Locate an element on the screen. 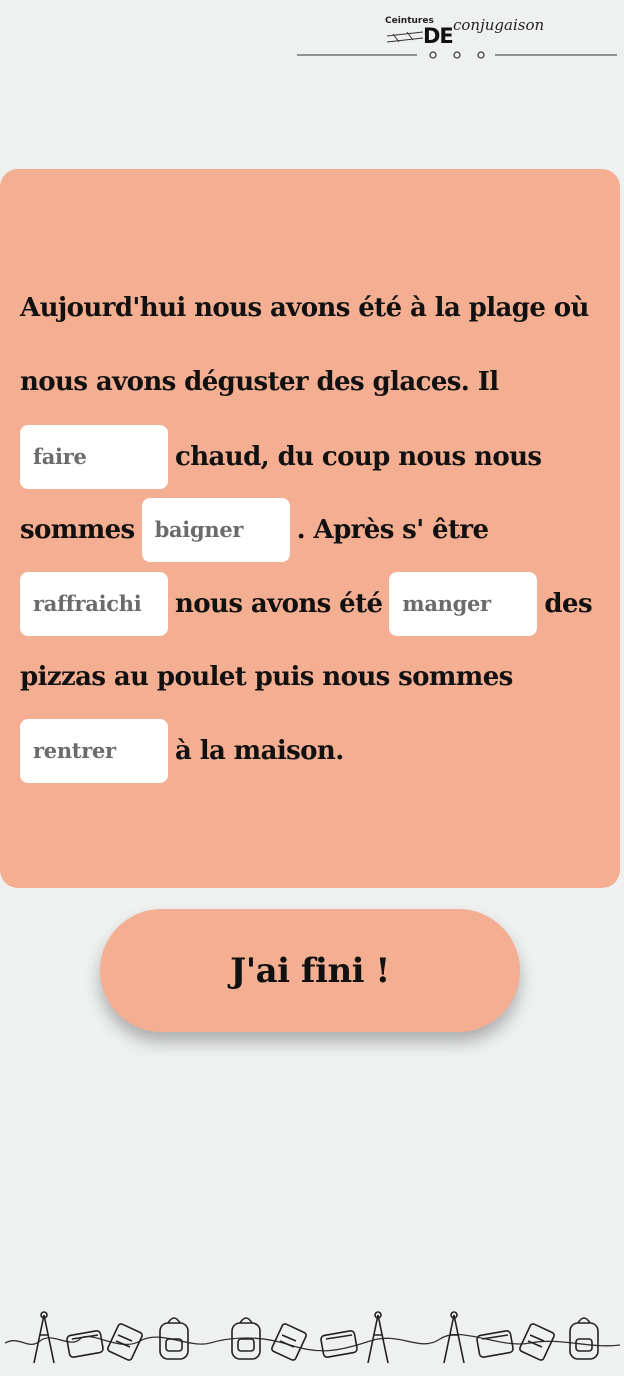 This screenshot has height=1376, width=624. sentence-text: nous avons été is located at coordinates (279, 604).